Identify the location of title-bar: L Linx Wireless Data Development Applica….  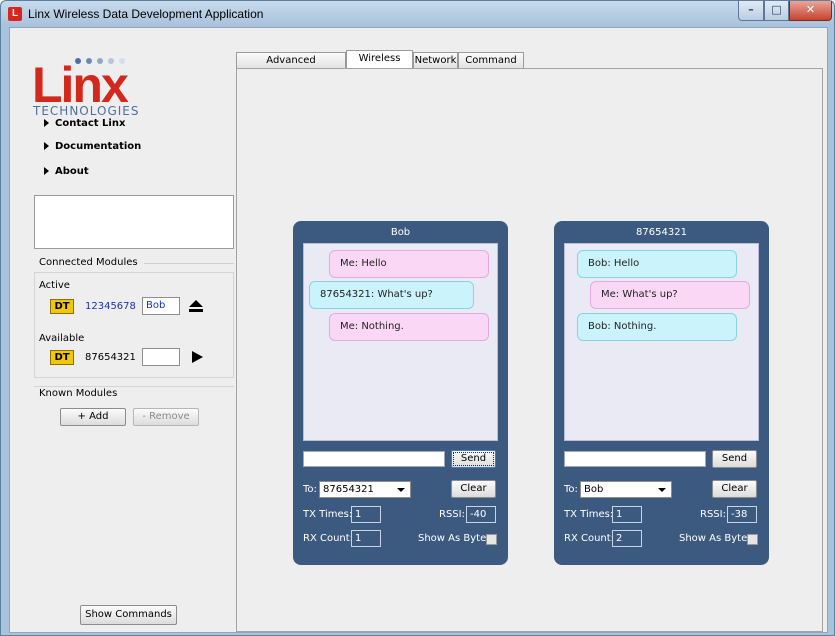
(417, 14).